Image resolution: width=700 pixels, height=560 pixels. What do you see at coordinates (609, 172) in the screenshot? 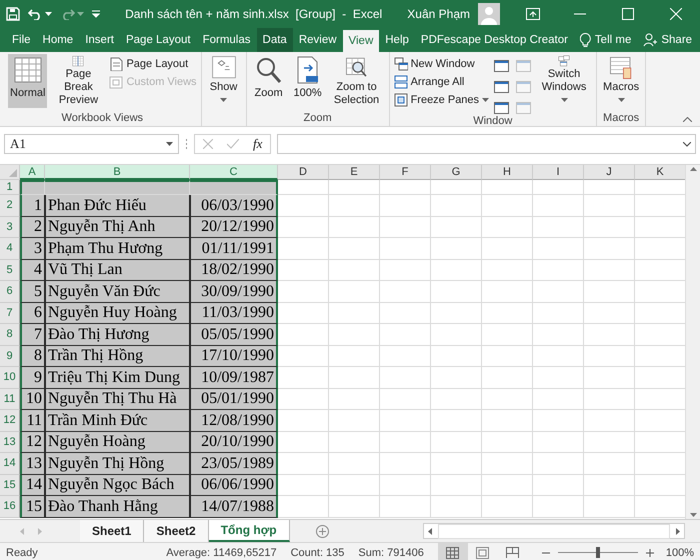
I see `column-header: J` at bounding box center [609, 172].